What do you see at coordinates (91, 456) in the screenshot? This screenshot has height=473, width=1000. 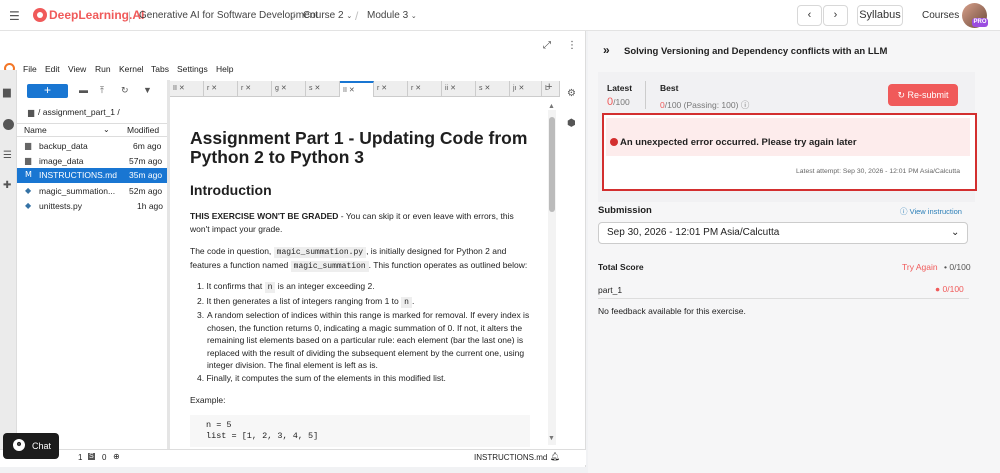 I see `terminal-icon: S` at bounding box center [91, 456].